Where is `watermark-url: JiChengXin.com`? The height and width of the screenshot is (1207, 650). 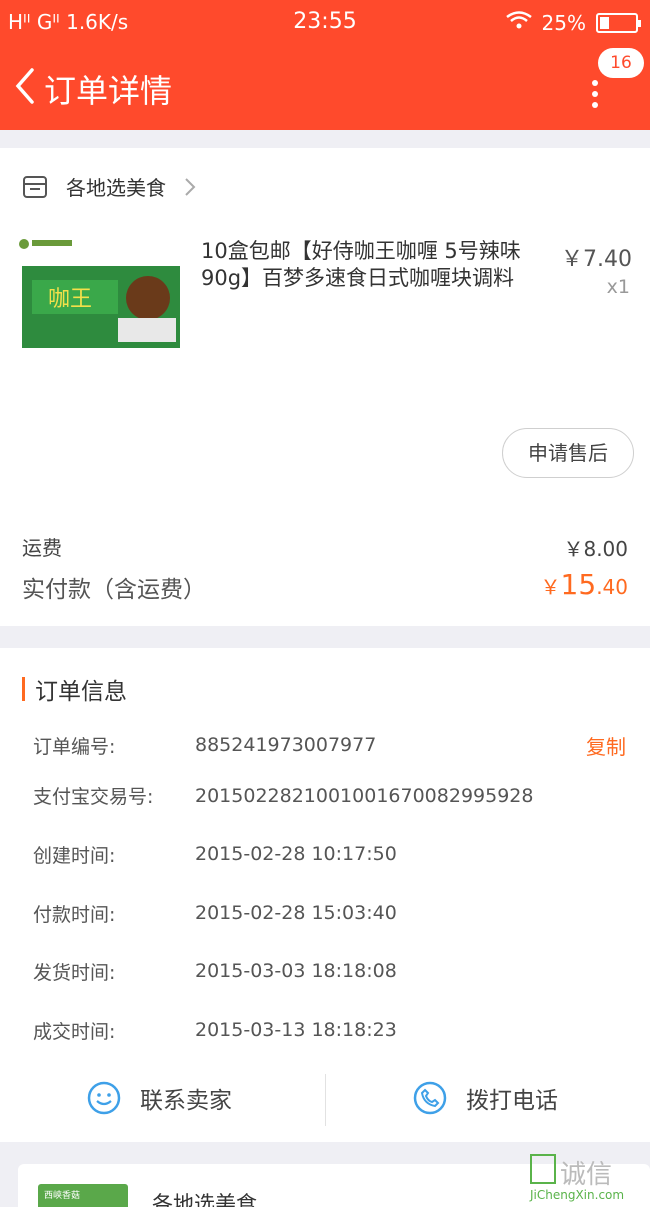
watermark-url: JiChengXin.com is located at coordinates (577, 1195).